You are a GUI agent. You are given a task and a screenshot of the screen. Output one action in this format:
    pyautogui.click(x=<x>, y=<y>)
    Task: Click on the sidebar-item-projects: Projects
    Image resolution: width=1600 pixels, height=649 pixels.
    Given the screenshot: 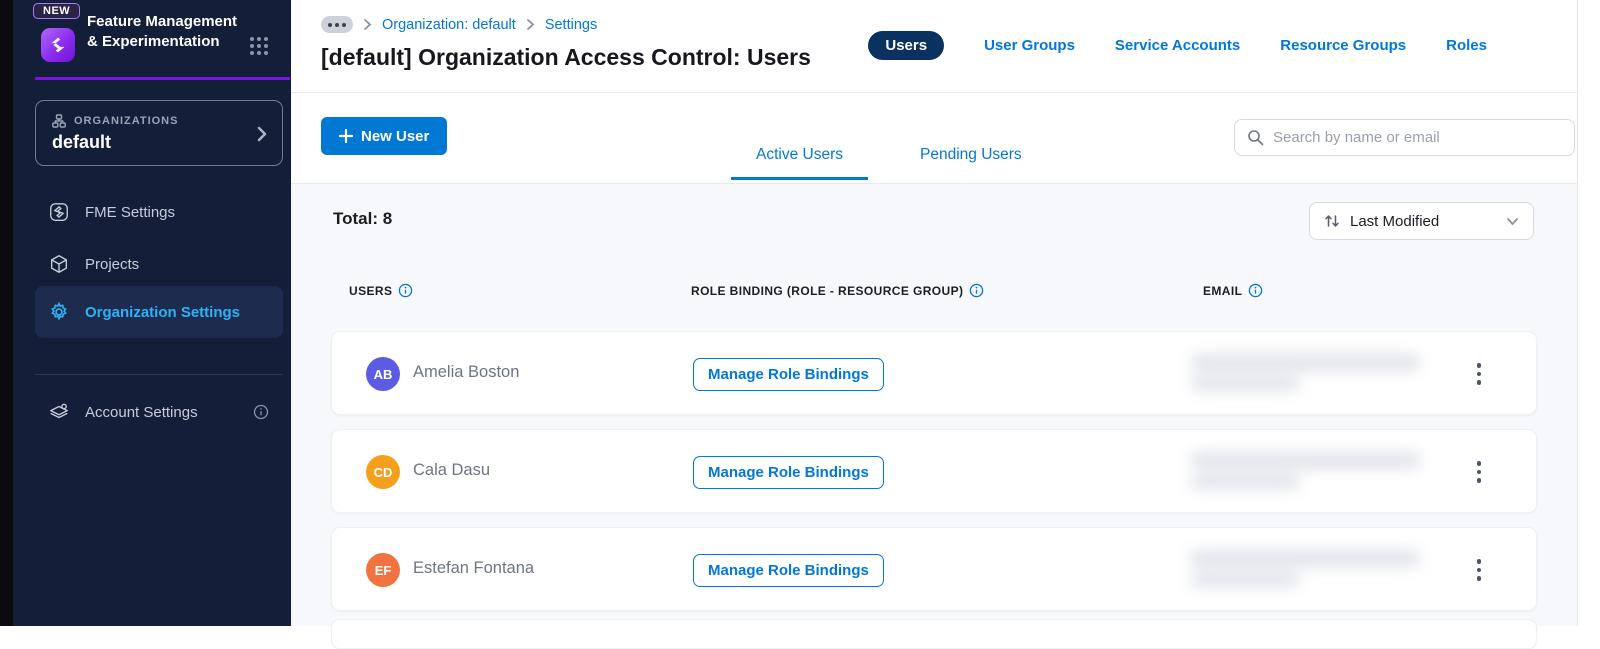 What is the action you would take?
    pyautogui.click(x=159, y=264)
    